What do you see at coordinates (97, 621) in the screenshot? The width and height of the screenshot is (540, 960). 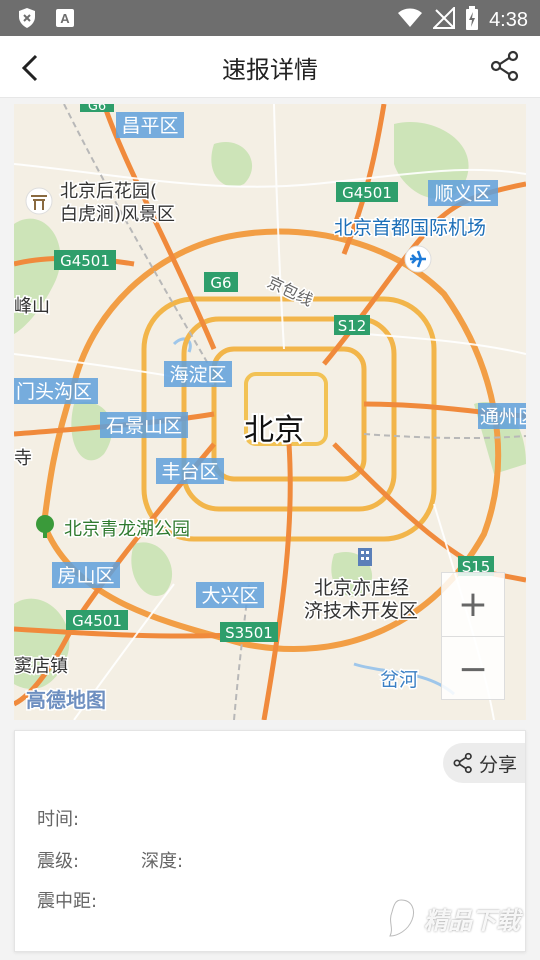 I see `map-label-g4501-bottom: G4501` at bounding box center [97, 621].